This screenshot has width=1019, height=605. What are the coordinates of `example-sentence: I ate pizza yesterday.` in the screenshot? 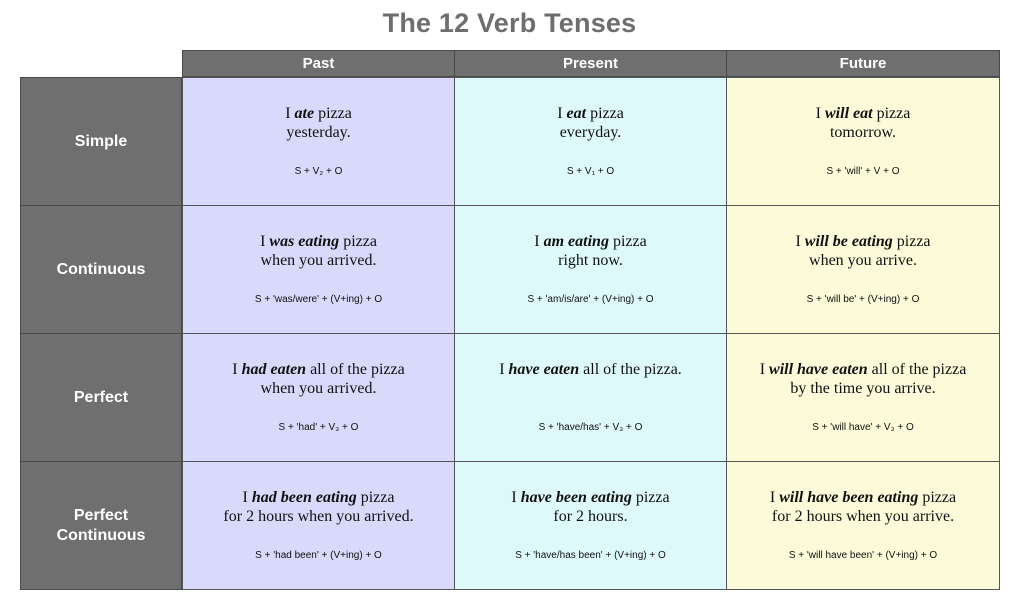 It's located at (318, 123).